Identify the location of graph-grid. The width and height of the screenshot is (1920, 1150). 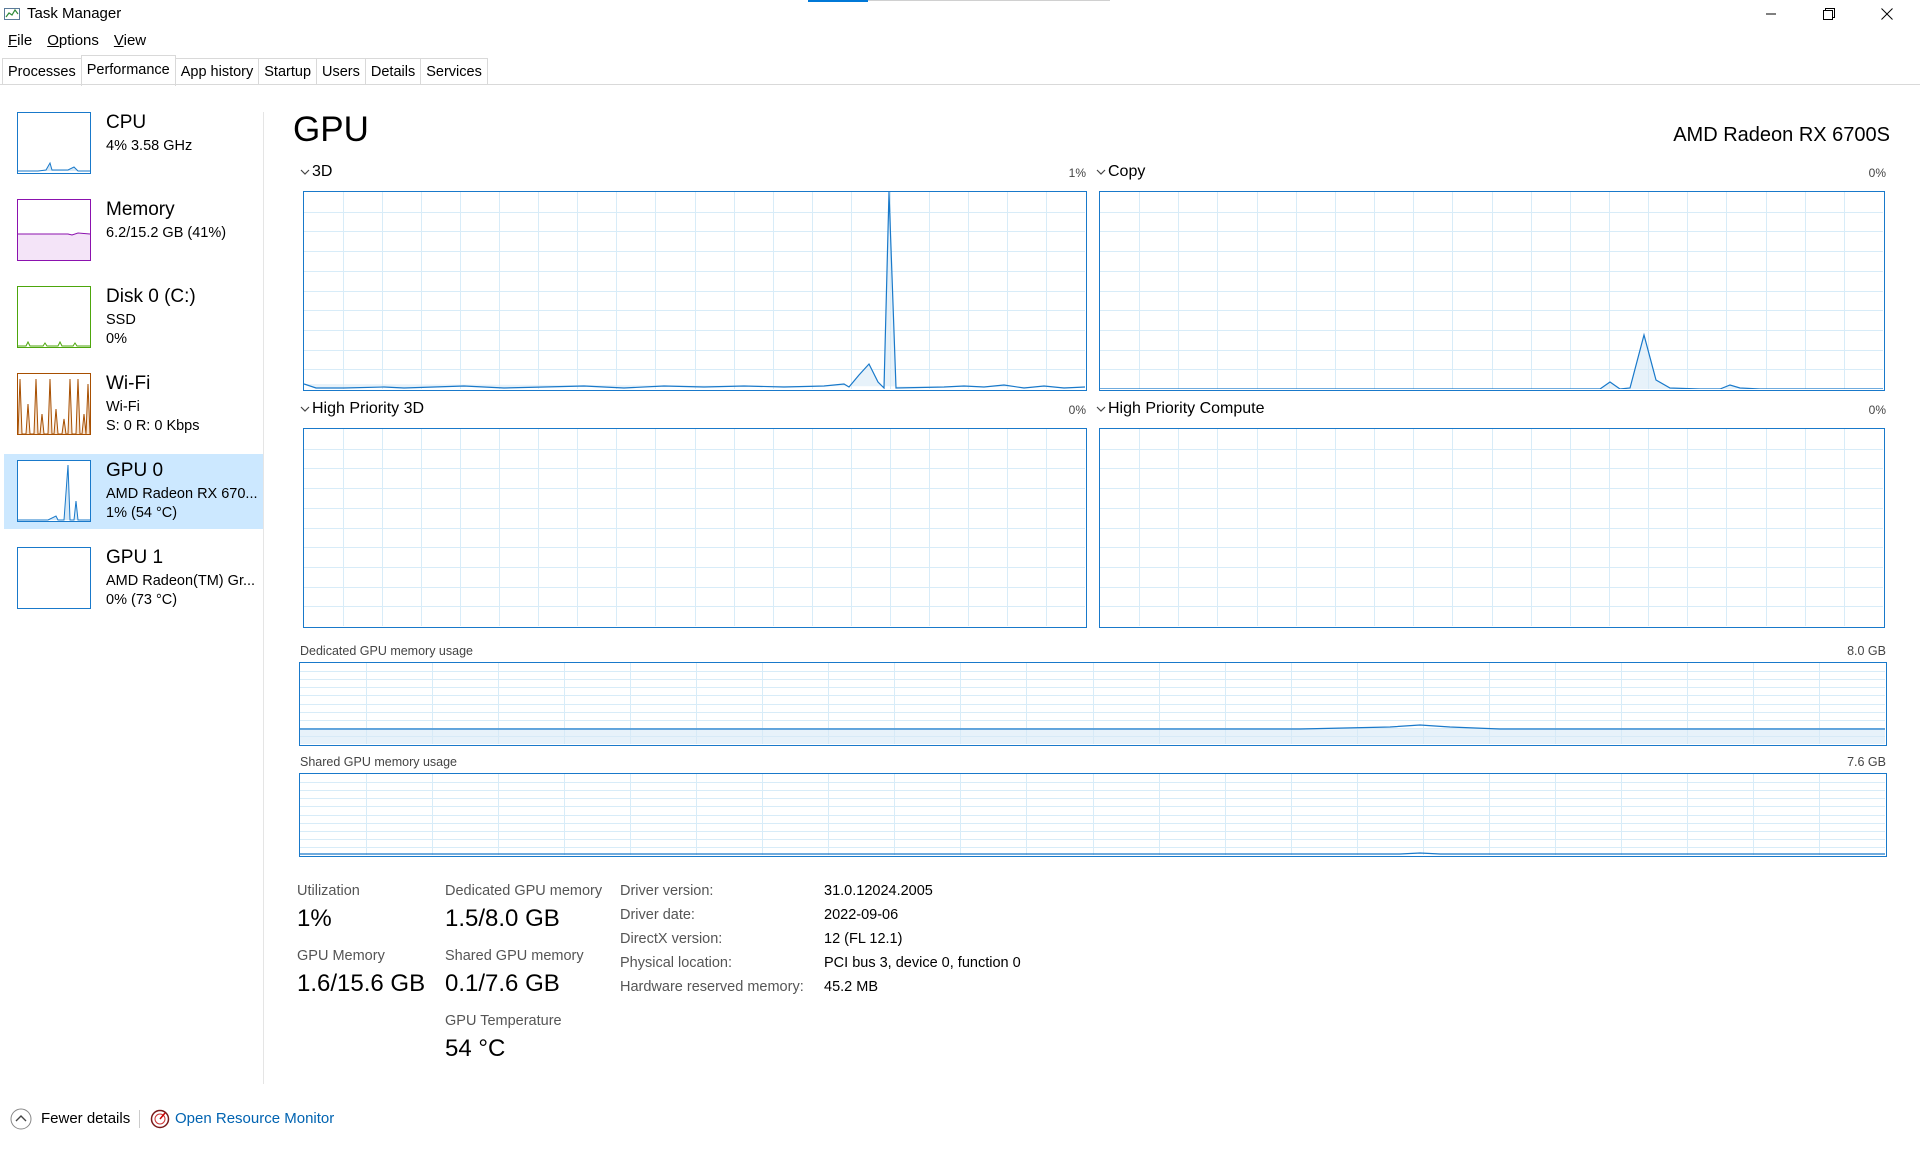
(694, 527).